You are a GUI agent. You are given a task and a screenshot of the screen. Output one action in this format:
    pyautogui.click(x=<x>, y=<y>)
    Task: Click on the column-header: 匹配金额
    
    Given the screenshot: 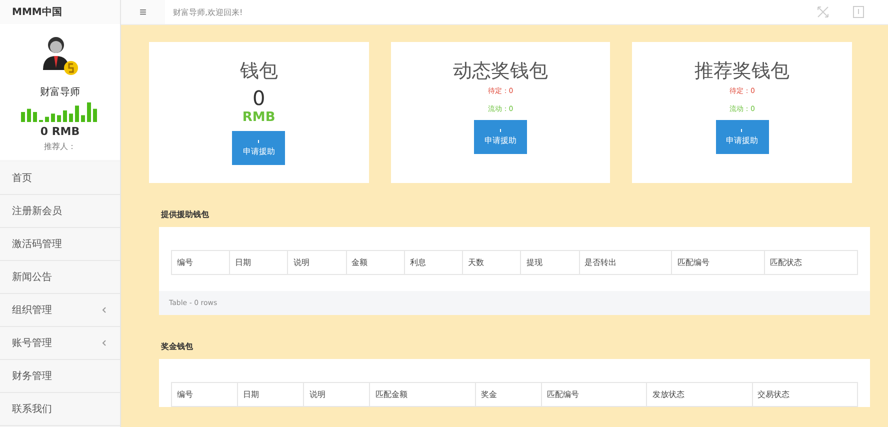 What is the action you would take?
    pyautogui.click(x=423, y=394)
    